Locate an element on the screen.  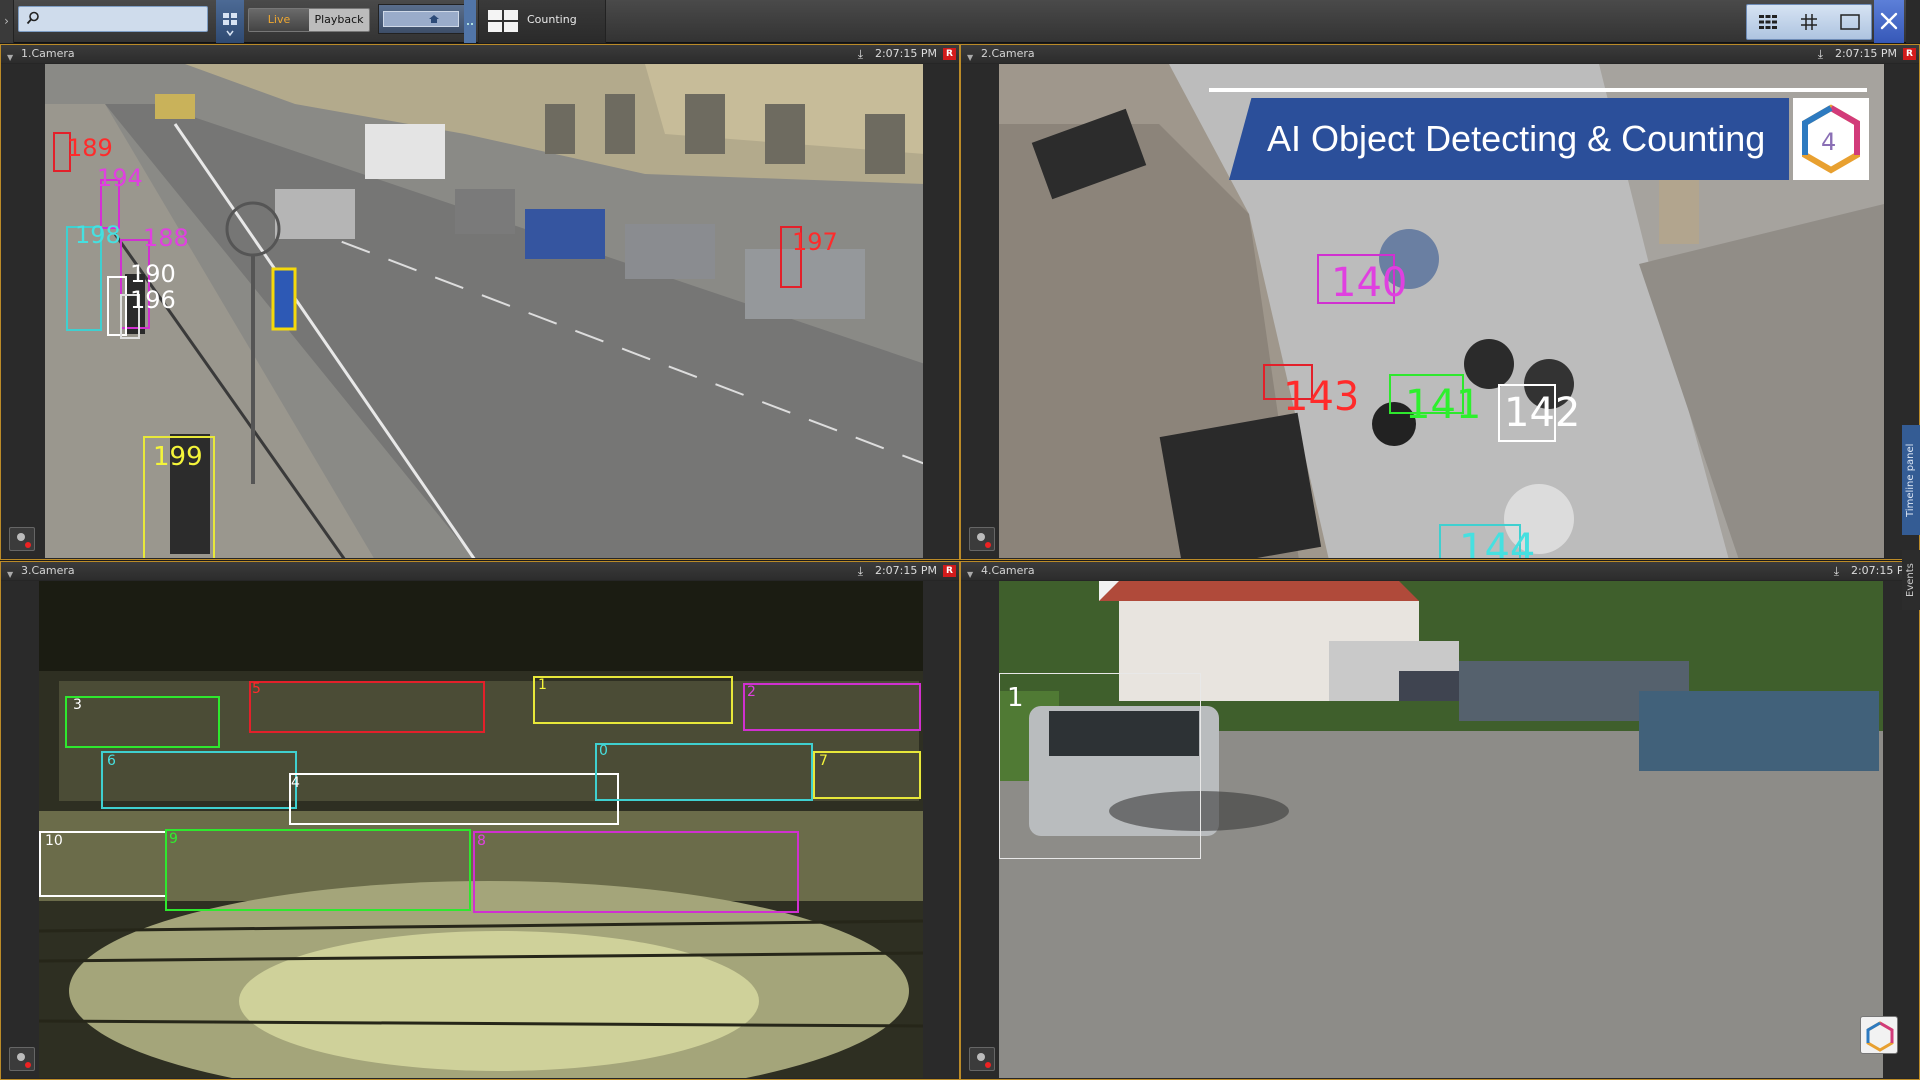
events-panel-tab: Events is located at coordinates (1911, 580).